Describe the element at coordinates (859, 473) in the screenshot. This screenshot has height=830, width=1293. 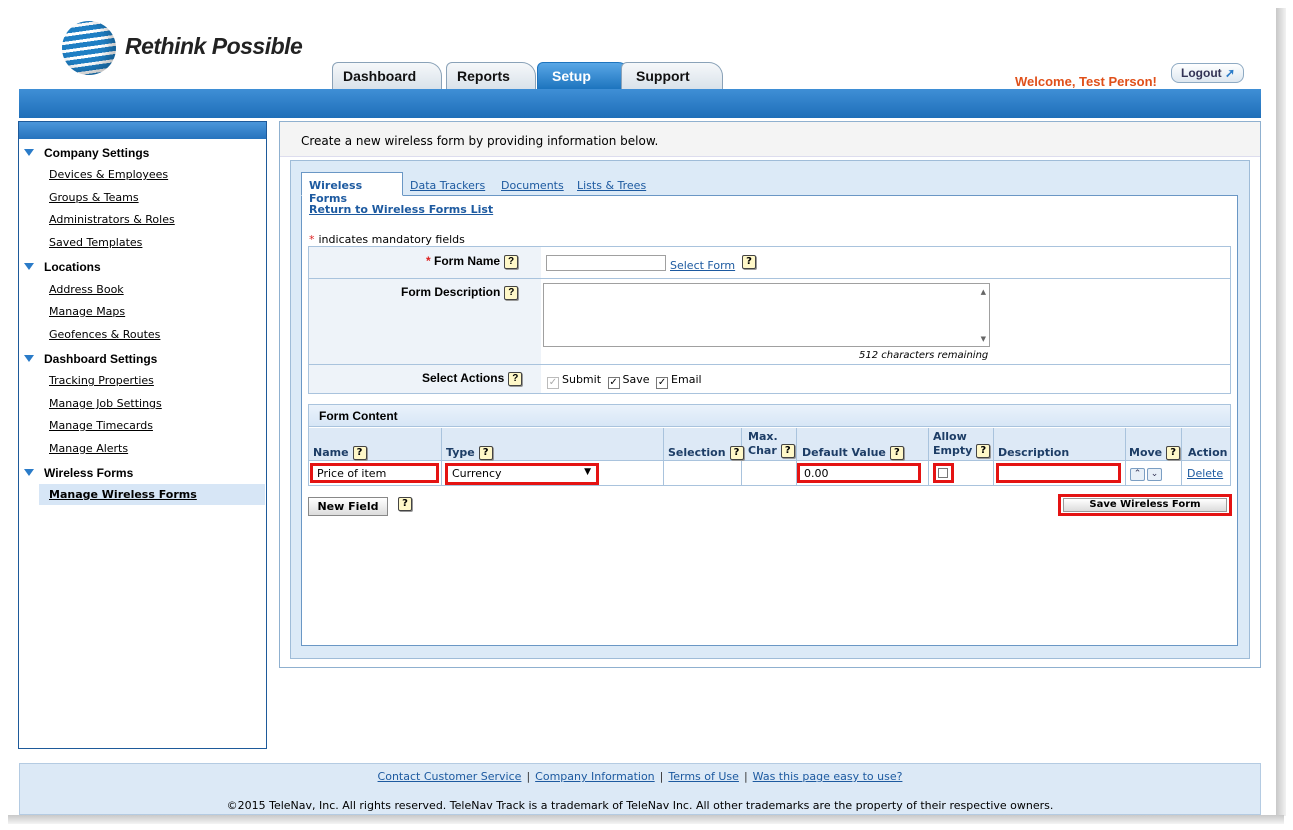
I see `default-value-input: 0.00` at that location.